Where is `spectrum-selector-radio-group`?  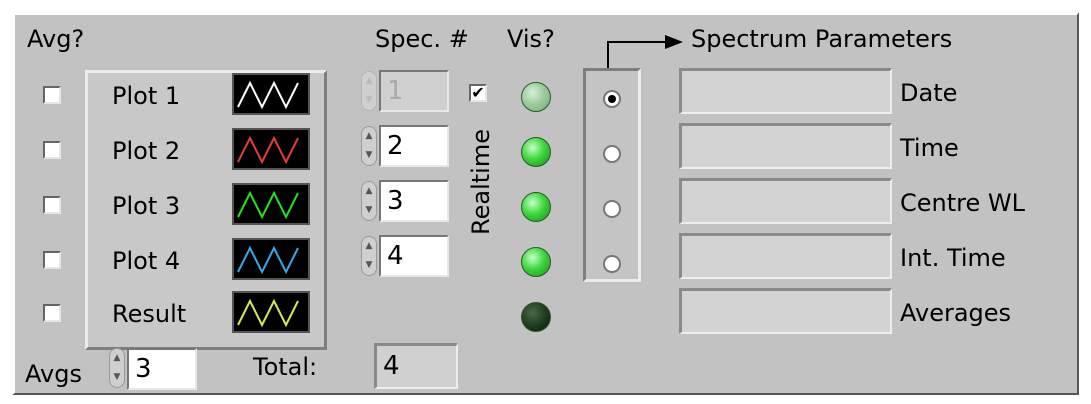 spectrum-selector-radio-group is located at coordinates (612, 175).